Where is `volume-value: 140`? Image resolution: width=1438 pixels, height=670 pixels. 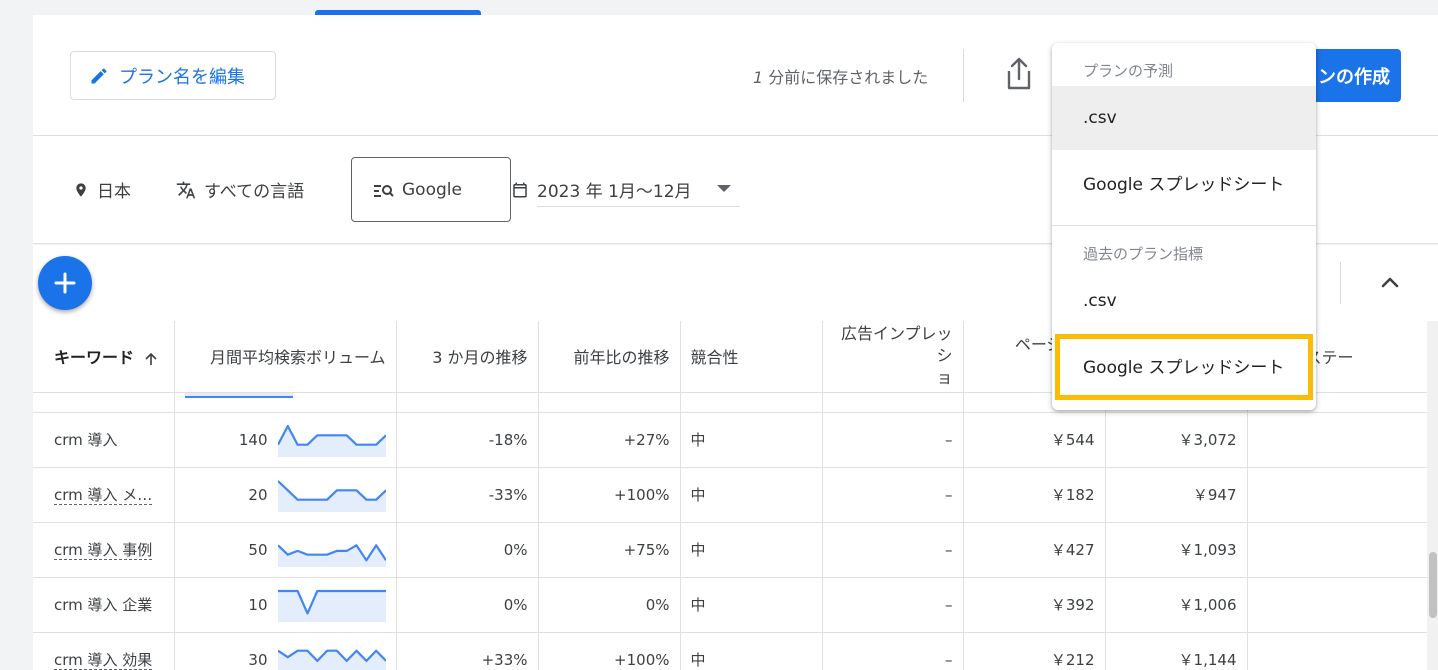
volume-value: 140 is located at coordinates (253, 439).